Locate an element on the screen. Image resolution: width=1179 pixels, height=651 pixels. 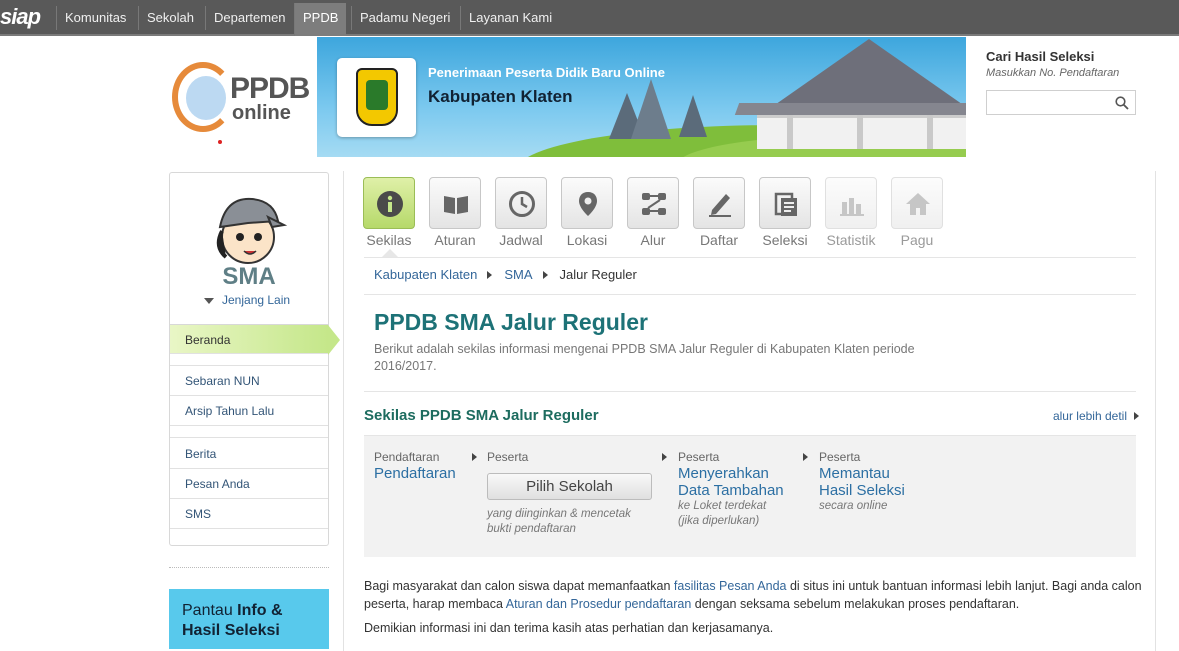
step2-note: yang diinginkan & mencetak is located at coordinates (559, 514).